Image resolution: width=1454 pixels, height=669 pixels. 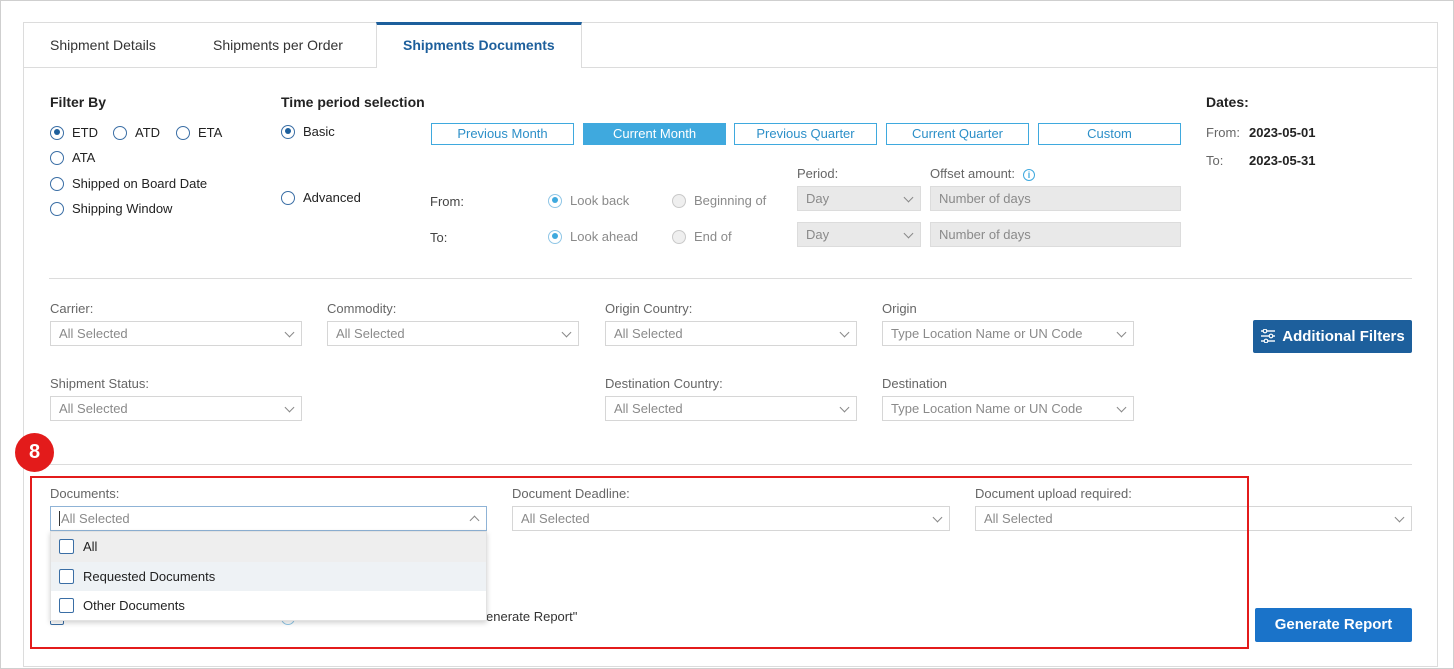 I want to click on info-icon: i, so click(x=1029, y=175).